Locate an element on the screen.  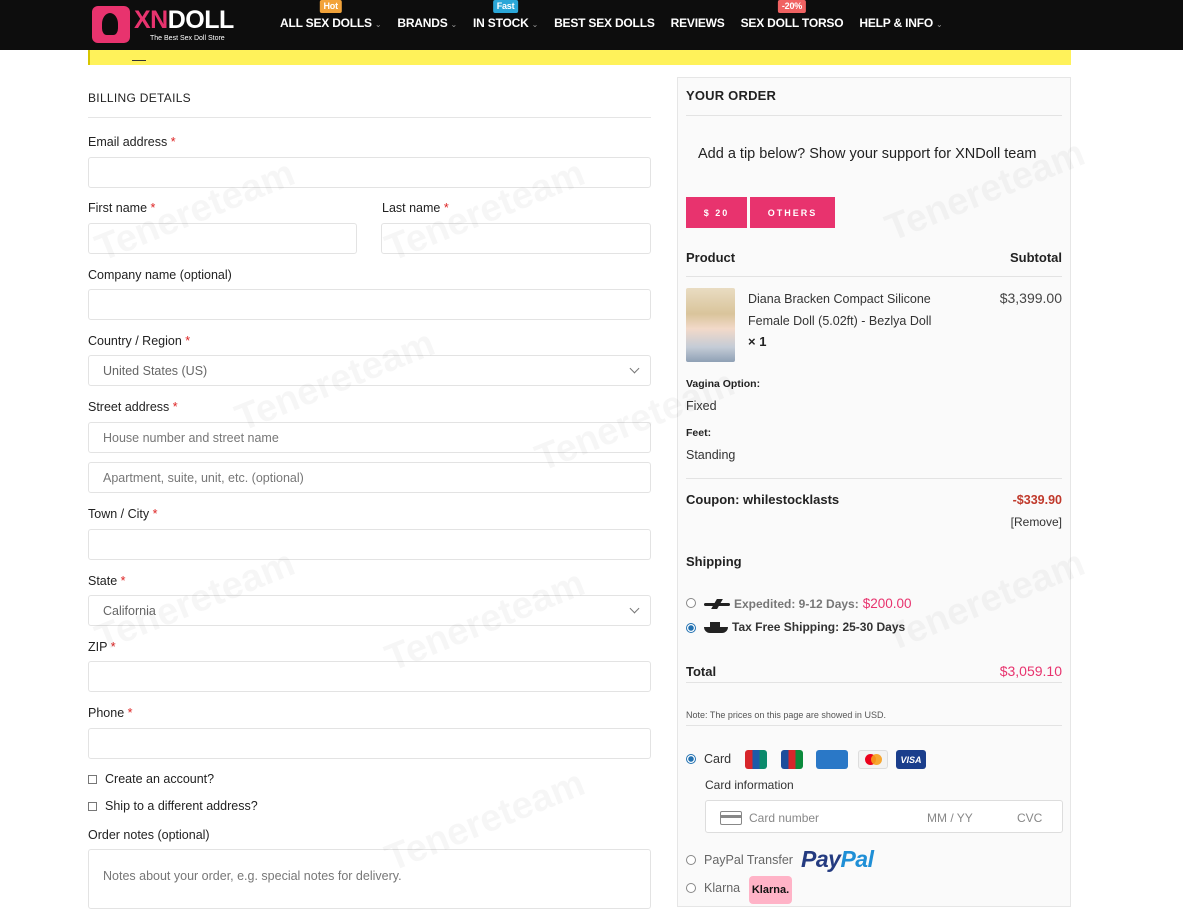
unionpay-icon is located at coordinates (756, 759).